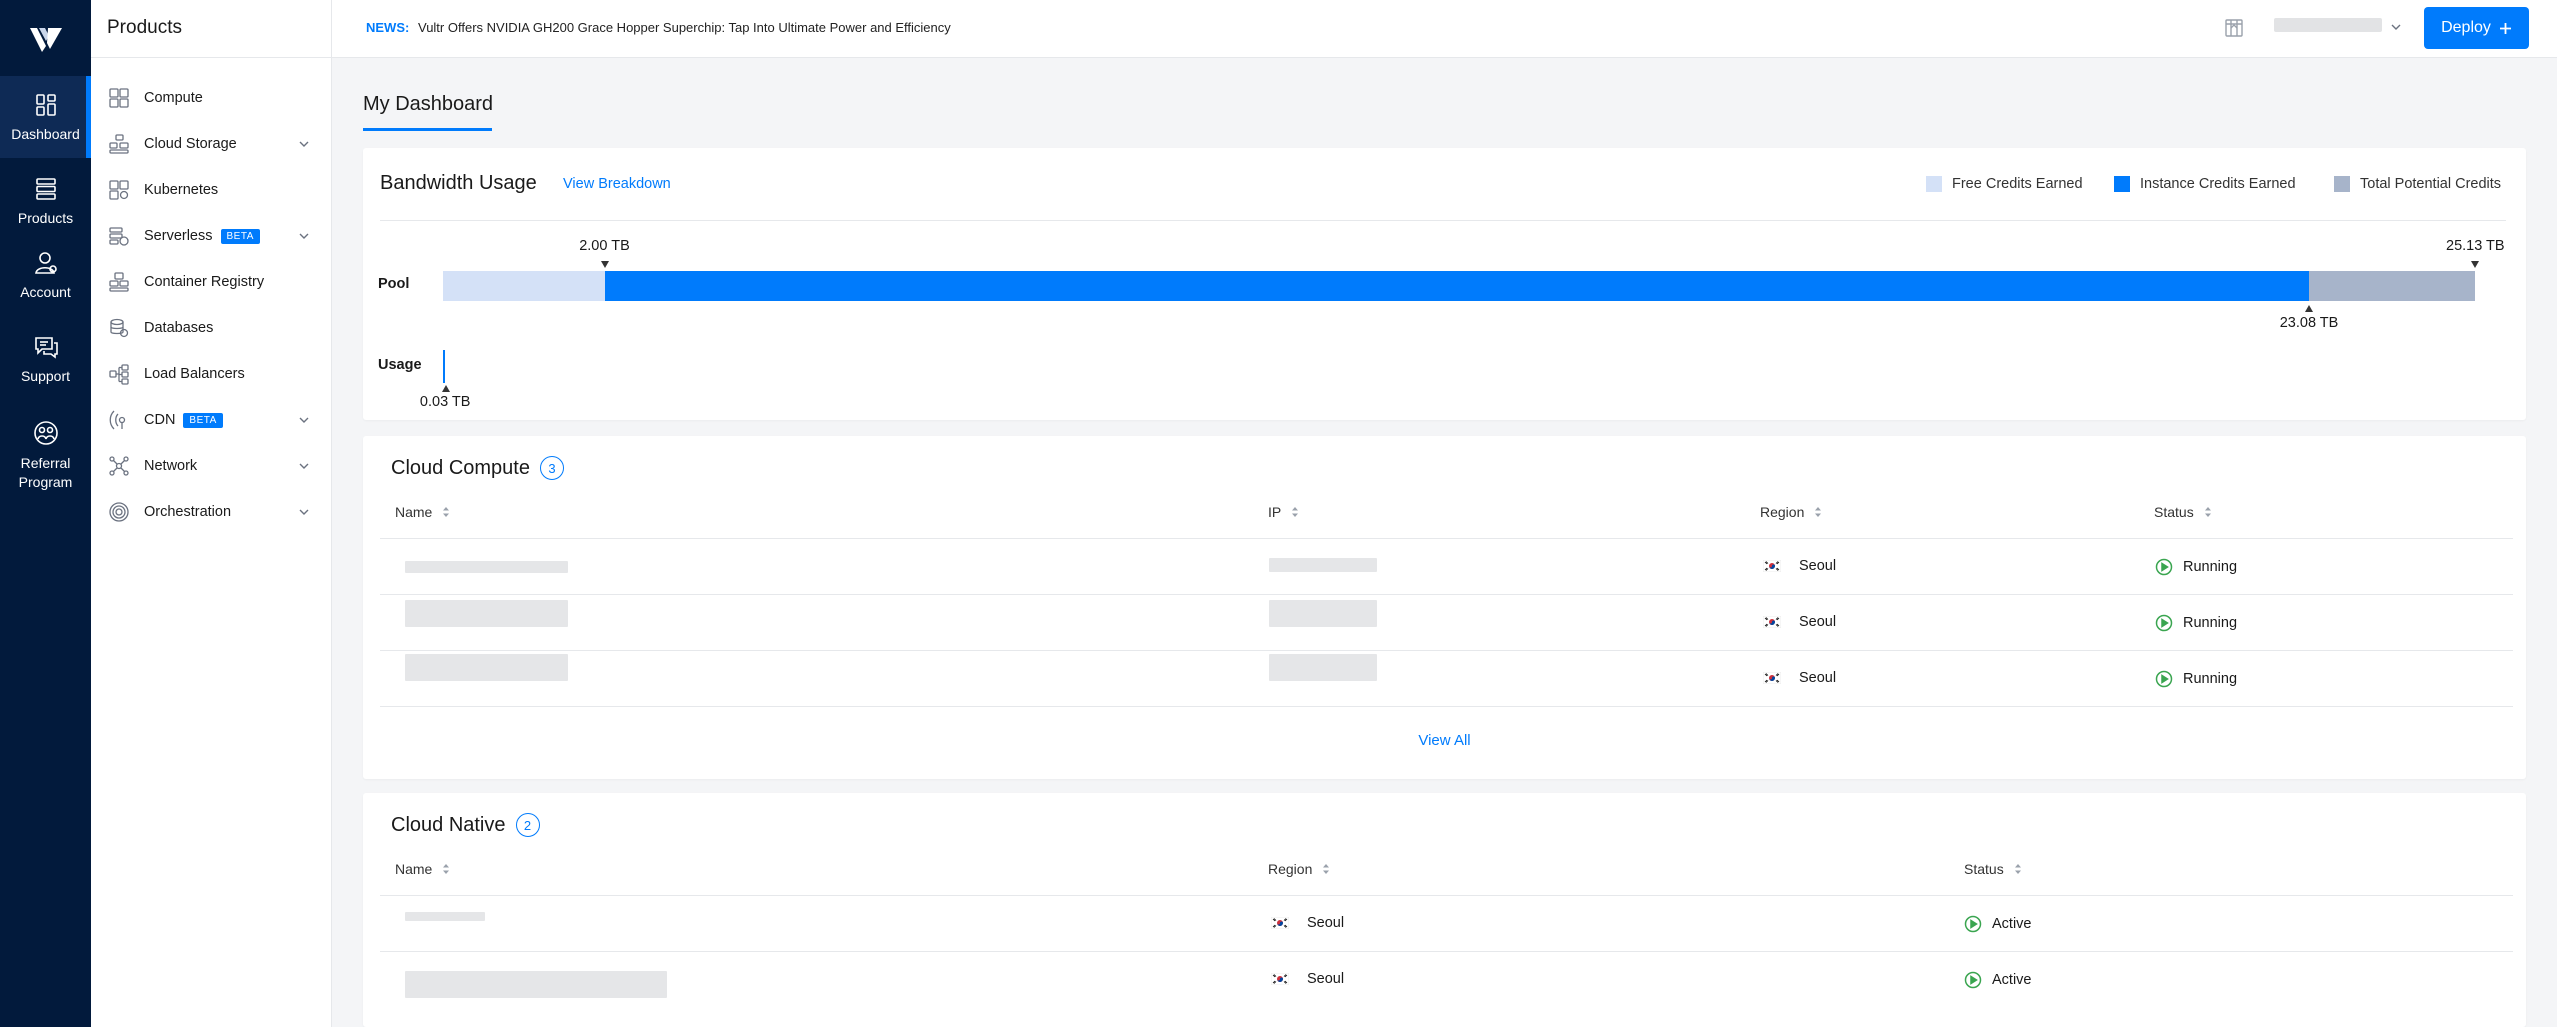 The width and height of the screenshot is (2557, 1027). I want to click on rail-item-account: Account, so click(45, 283).